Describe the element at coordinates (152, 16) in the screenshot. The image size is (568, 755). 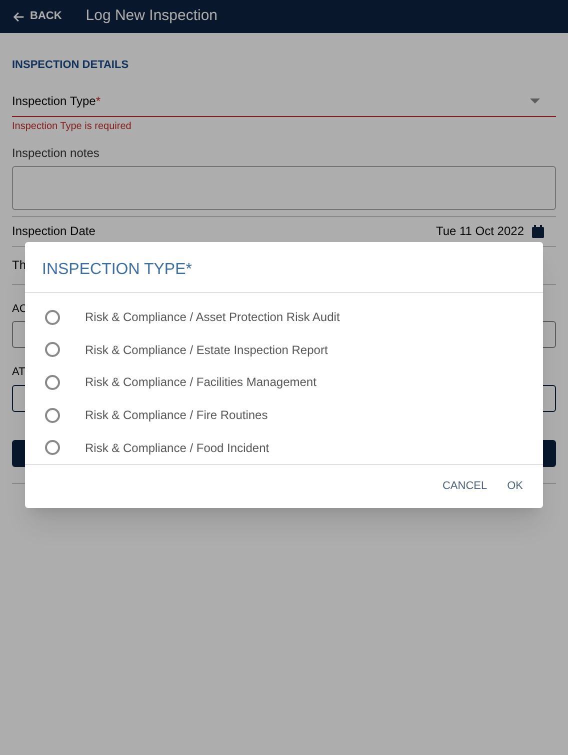
I see `page-title: Log New Inspection` at that location.